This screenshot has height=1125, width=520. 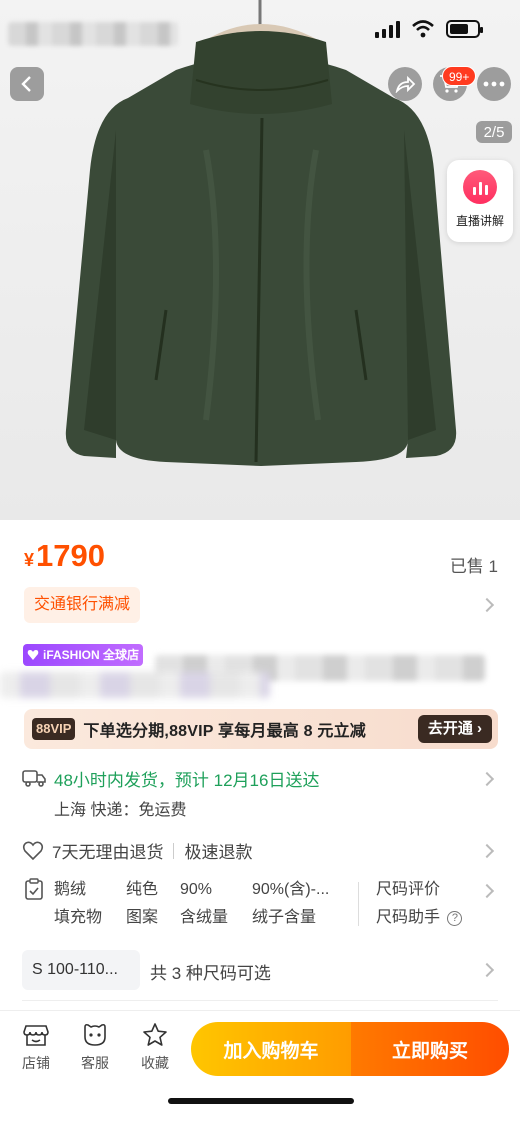 I want to click on share-arrow-icon, so click(x=405, y=84).